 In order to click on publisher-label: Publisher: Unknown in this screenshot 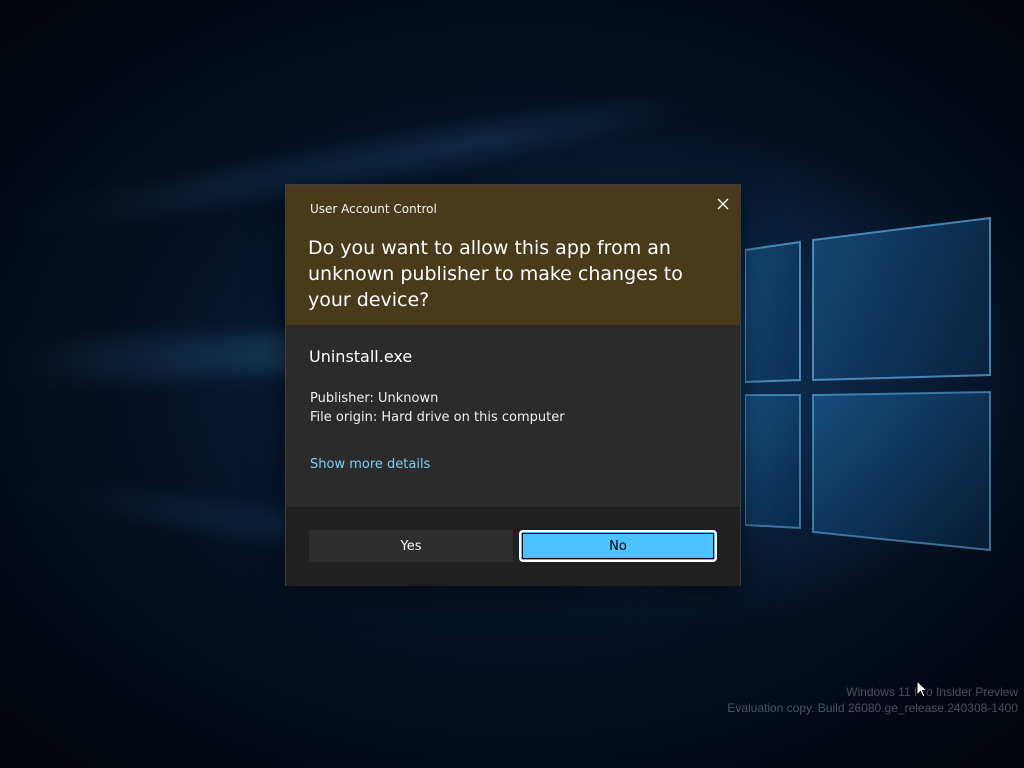, I will do `click(374, 398)`.